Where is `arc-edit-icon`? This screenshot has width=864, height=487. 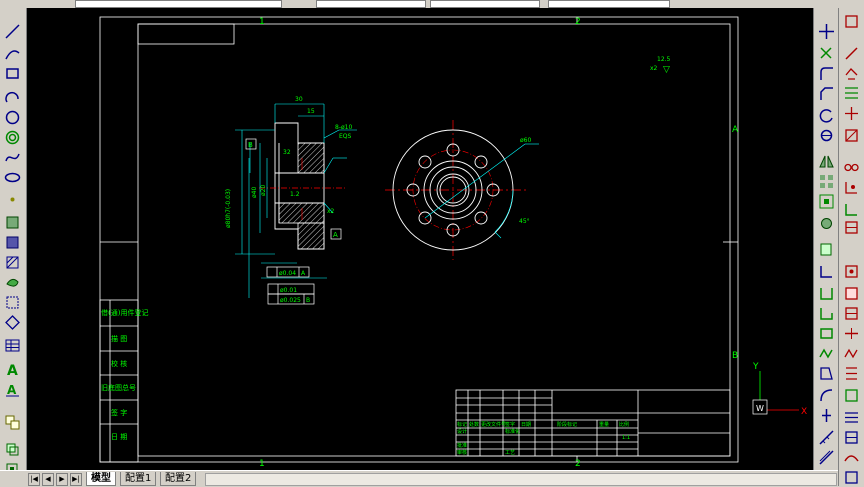 arc-edit-icon is located at coordinates (826, 395).